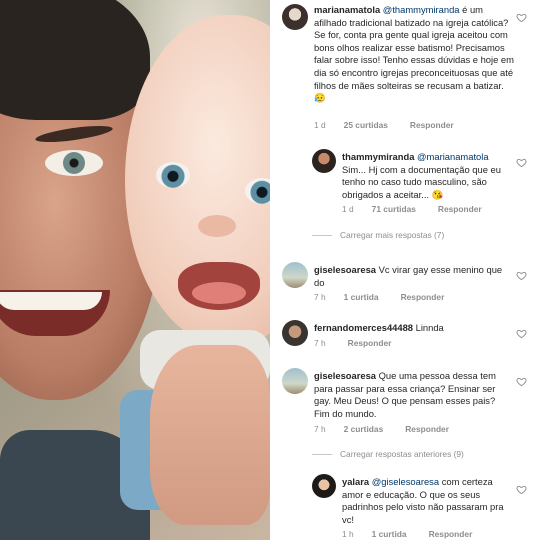 The height and width of the screenshot is (540, 540). What do you see at coordinates (219, 293) in the screenshot?
I see `baby-tongue` at bounding box center [219, 293].